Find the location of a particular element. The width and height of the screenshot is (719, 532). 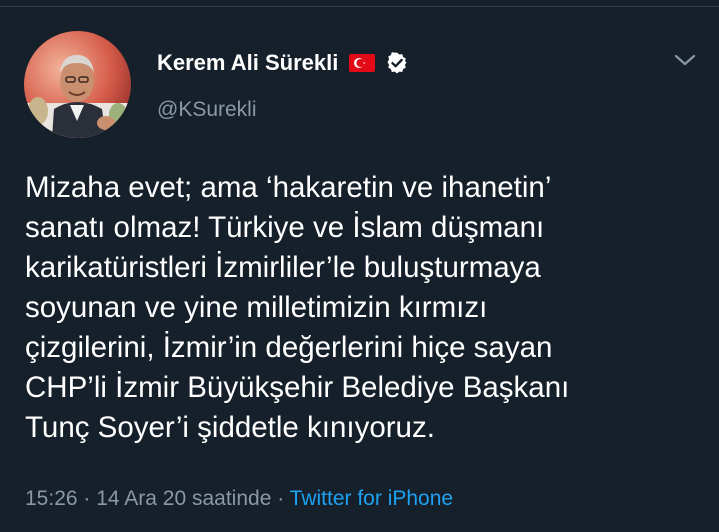

tweet-text-line: soyunan ve yine milletimizin kırmızı is located at coordinates (256, 307).